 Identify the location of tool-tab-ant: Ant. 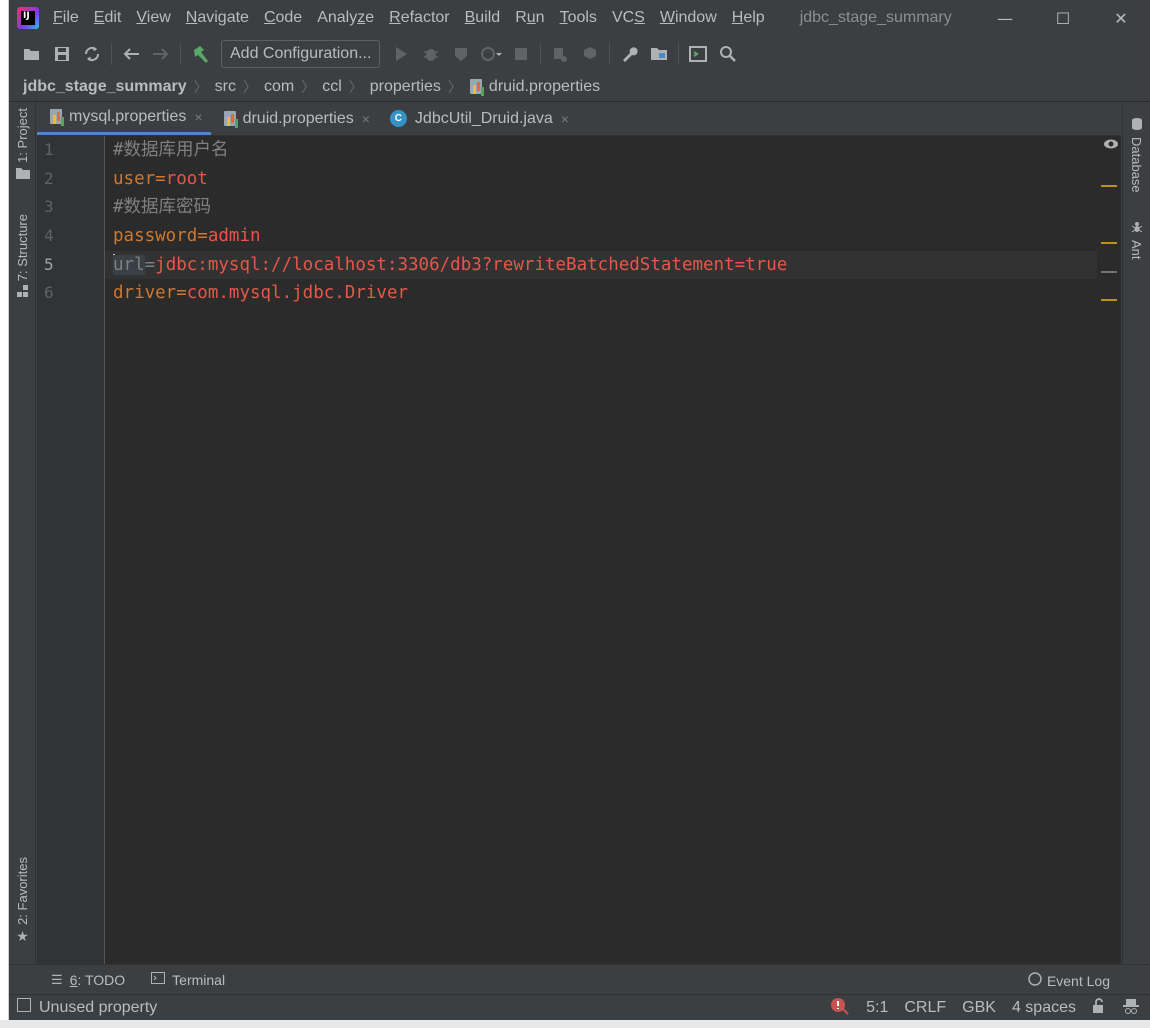
(1136, 238).